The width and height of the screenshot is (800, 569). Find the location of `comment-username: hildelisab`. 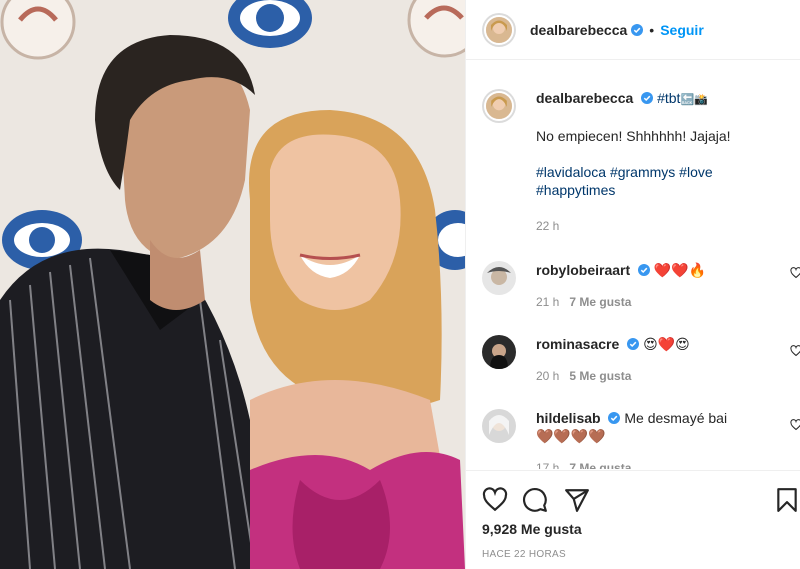

comment-username: hildelisab is located at coordinates (568, 418).